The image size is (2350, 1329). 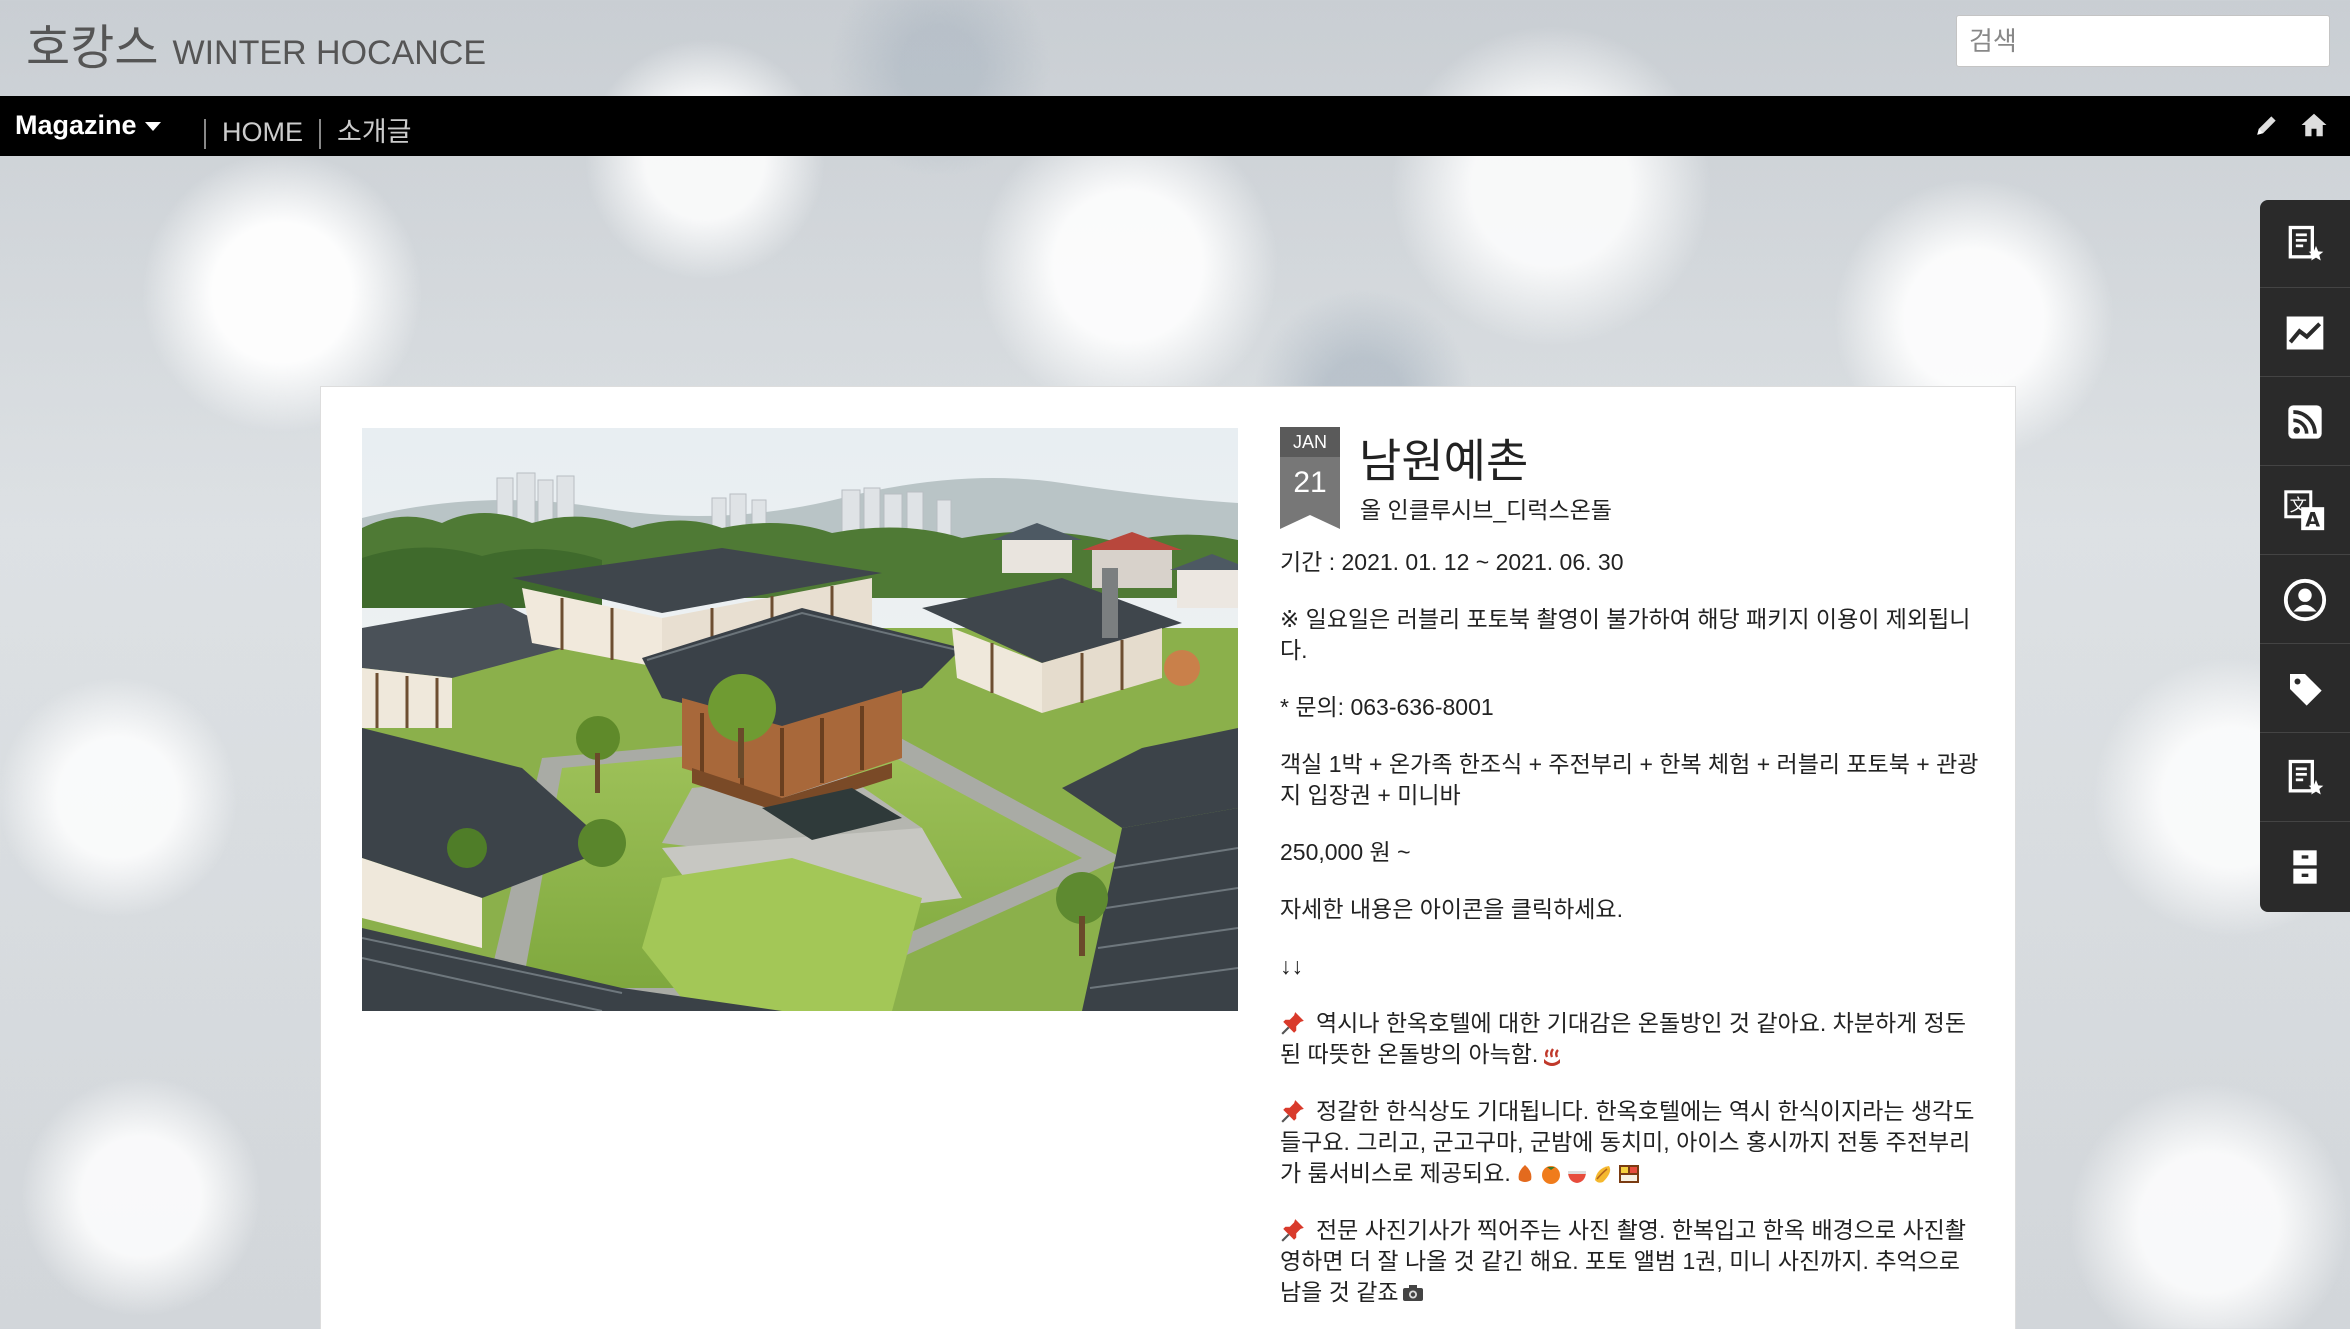 I want to click on chestnut-icon, so click(x=1525, y=1173).